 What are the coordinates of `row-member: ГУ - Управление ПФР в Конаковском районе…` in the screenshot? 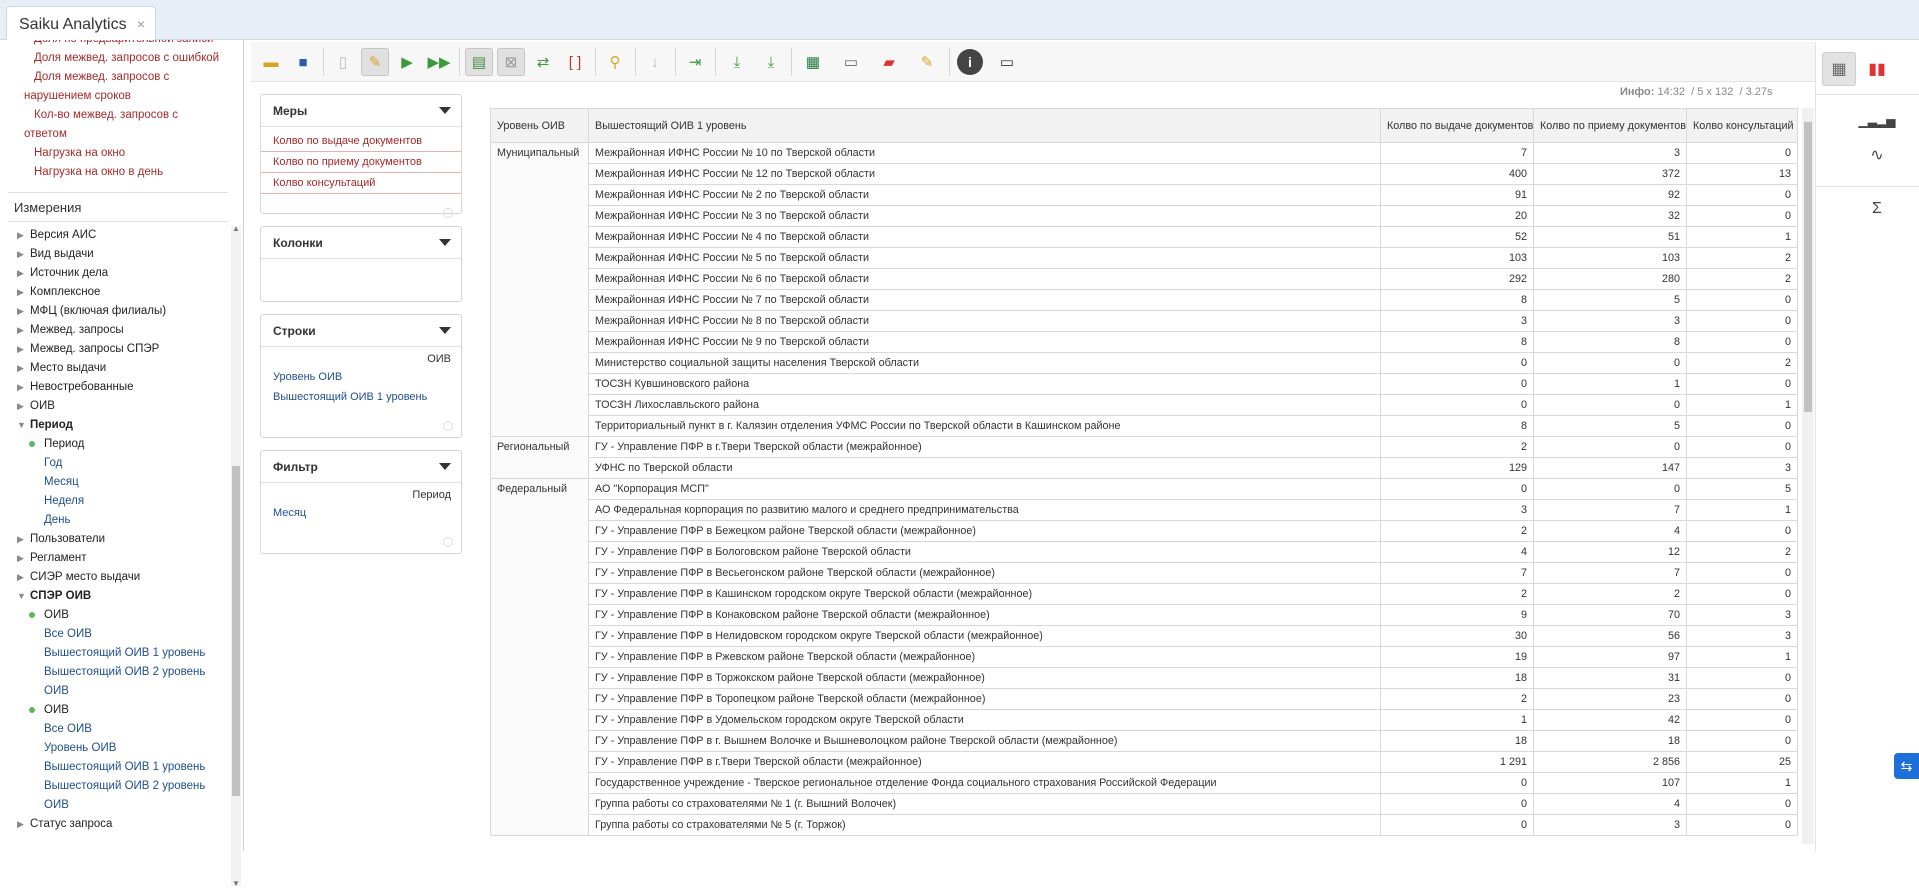 It's located at (984, 615).